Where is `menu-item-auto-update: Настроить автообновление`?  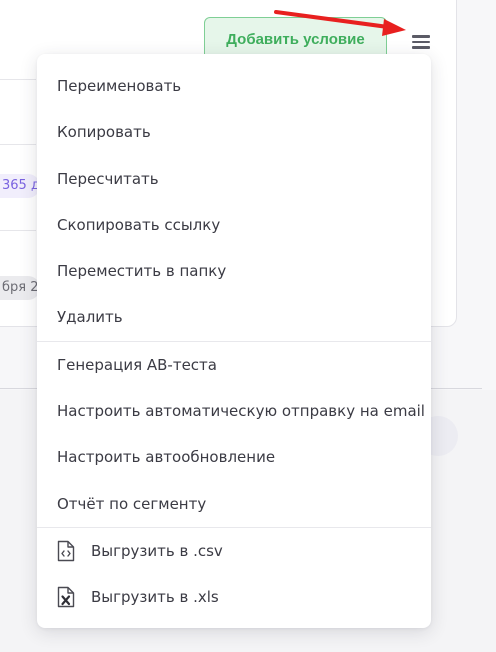 menu-item-auto-update: Настроить автообновление is located at coordinates (234, 457).